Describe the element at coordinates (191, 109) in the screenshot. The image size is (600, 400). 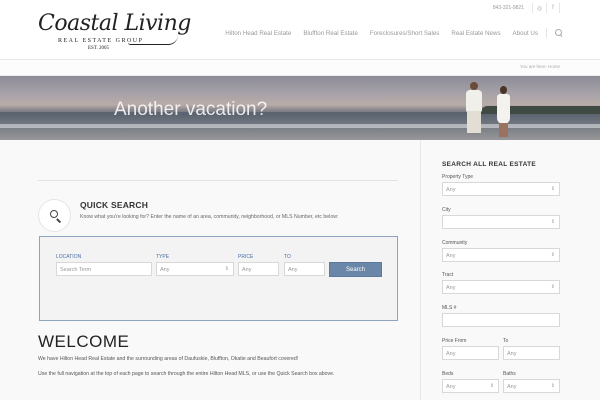
I see `hero-title: Another vacation?` at that location.